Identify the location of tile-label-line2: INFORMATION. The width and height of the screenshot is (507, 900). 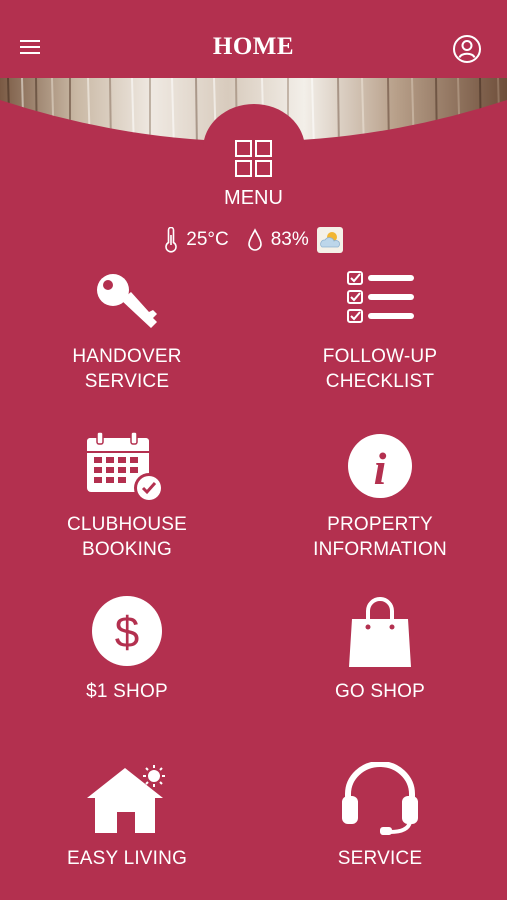
(380, 549).